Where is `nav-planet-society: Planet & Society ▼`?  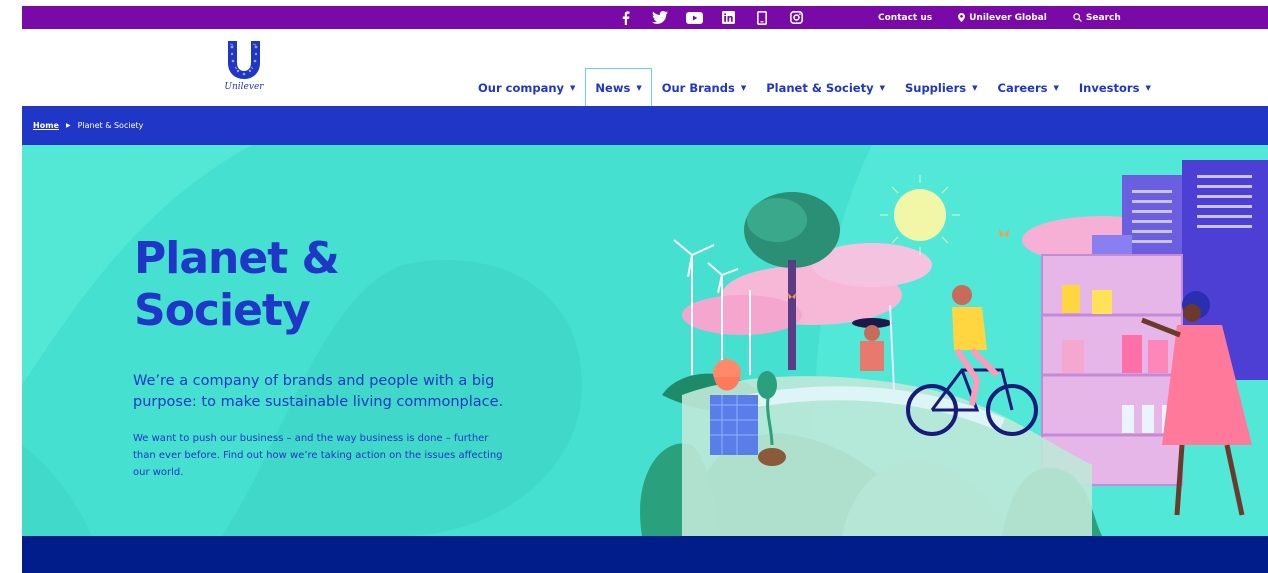 nav-planet-society: Planet & Society ▼ is located at coordinates (825, 87).